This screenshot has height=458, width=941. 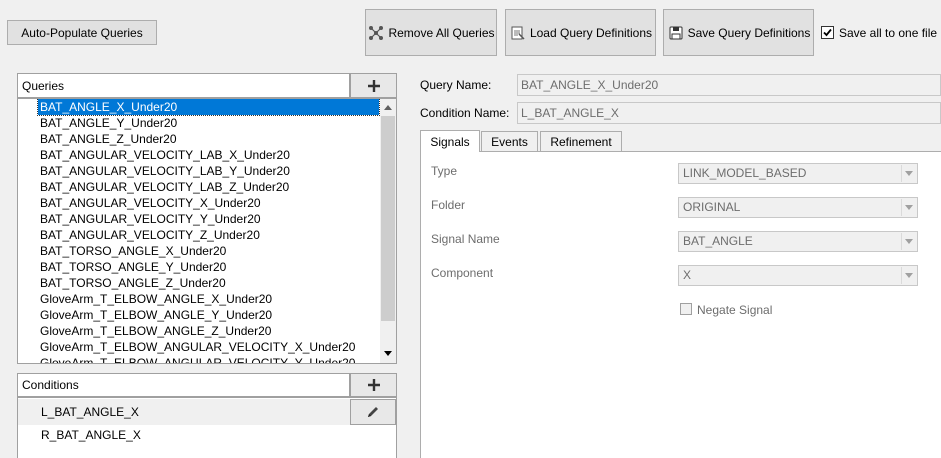 What do you see at coordinates (749, 32) in the screenshot?
I see `save-query-definitions-label: Save Query Definitions` at bounding box center [749, 32].